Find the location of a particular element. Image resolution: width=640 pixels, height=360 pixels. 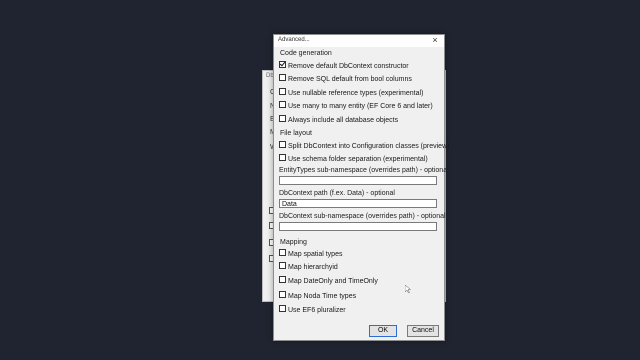

checkbox-remove-sql-default: Remove SQL default from bool columns is located at coordinates (345, 79).